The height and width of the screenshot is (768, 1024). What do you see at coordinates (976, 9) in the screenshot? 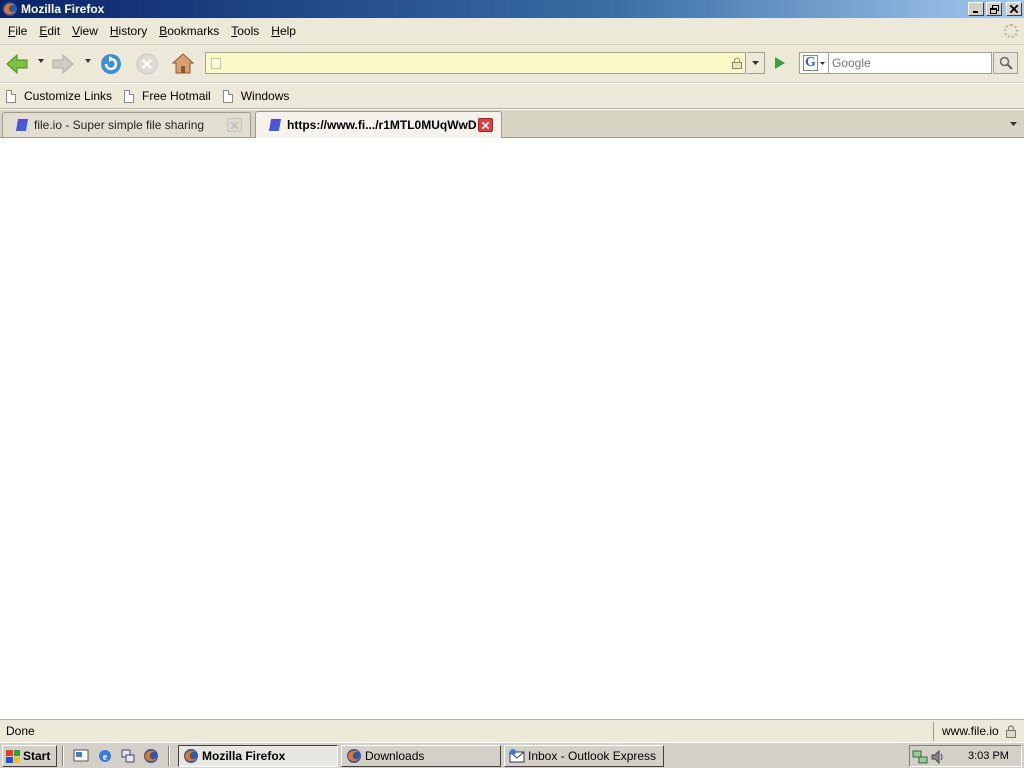
I see `minimize-button` at bounding box center [976, 9].